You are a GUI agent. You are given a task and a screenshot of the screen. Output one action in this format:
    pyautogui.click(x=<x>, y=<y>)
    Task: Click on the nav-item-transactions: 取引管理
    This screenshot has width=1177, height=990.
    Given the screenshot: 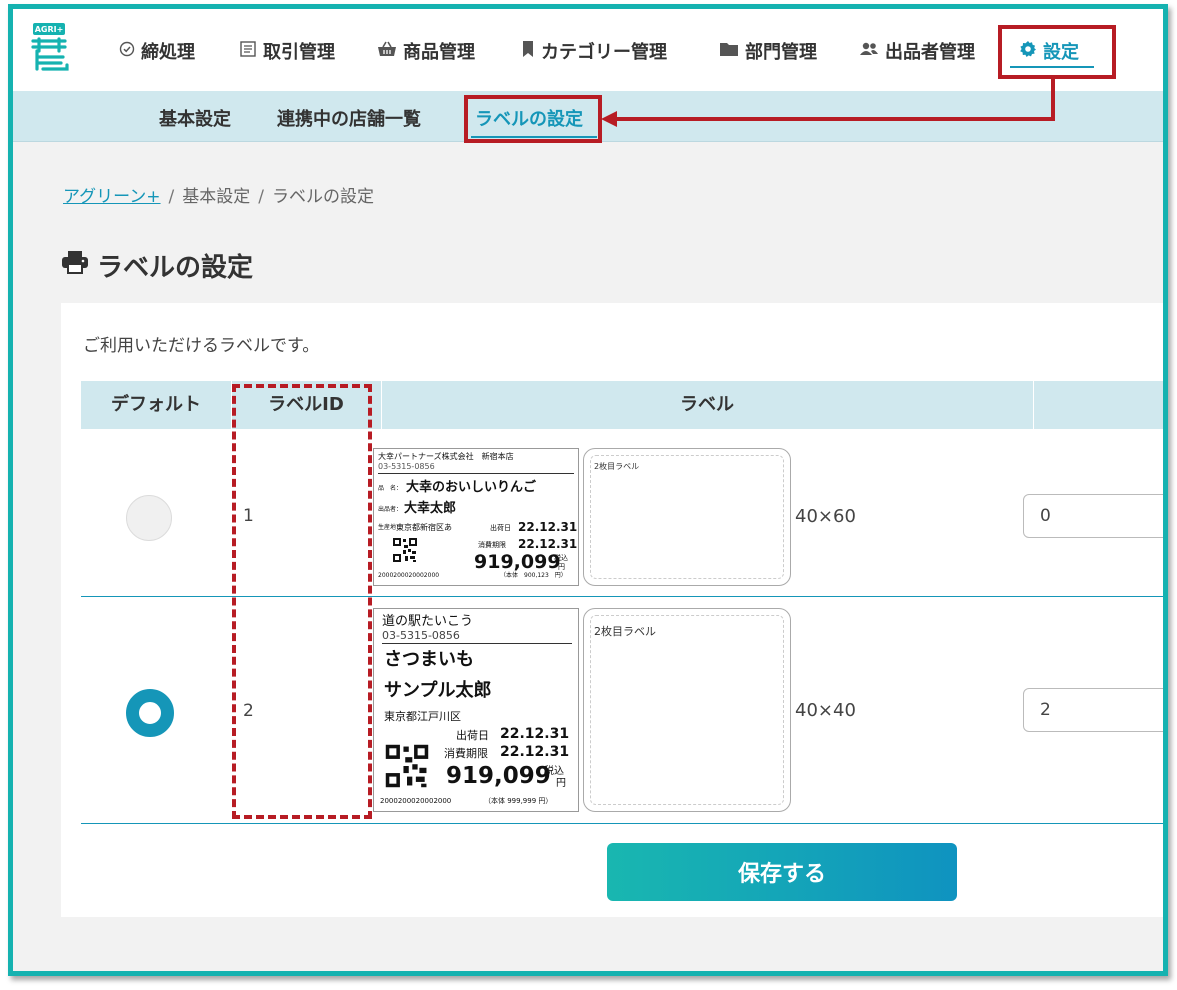 What is the action you would take?
    pyautogui.click(x=287, y=51)
    